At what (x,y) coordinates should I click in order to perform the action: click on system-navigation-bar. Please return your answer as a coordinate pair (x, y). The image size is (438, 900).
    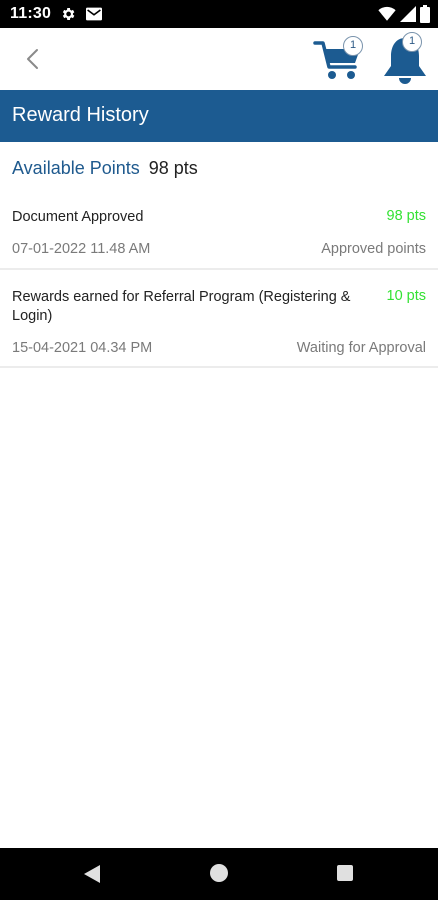
    Looking at the image, I should click on (219, 874).